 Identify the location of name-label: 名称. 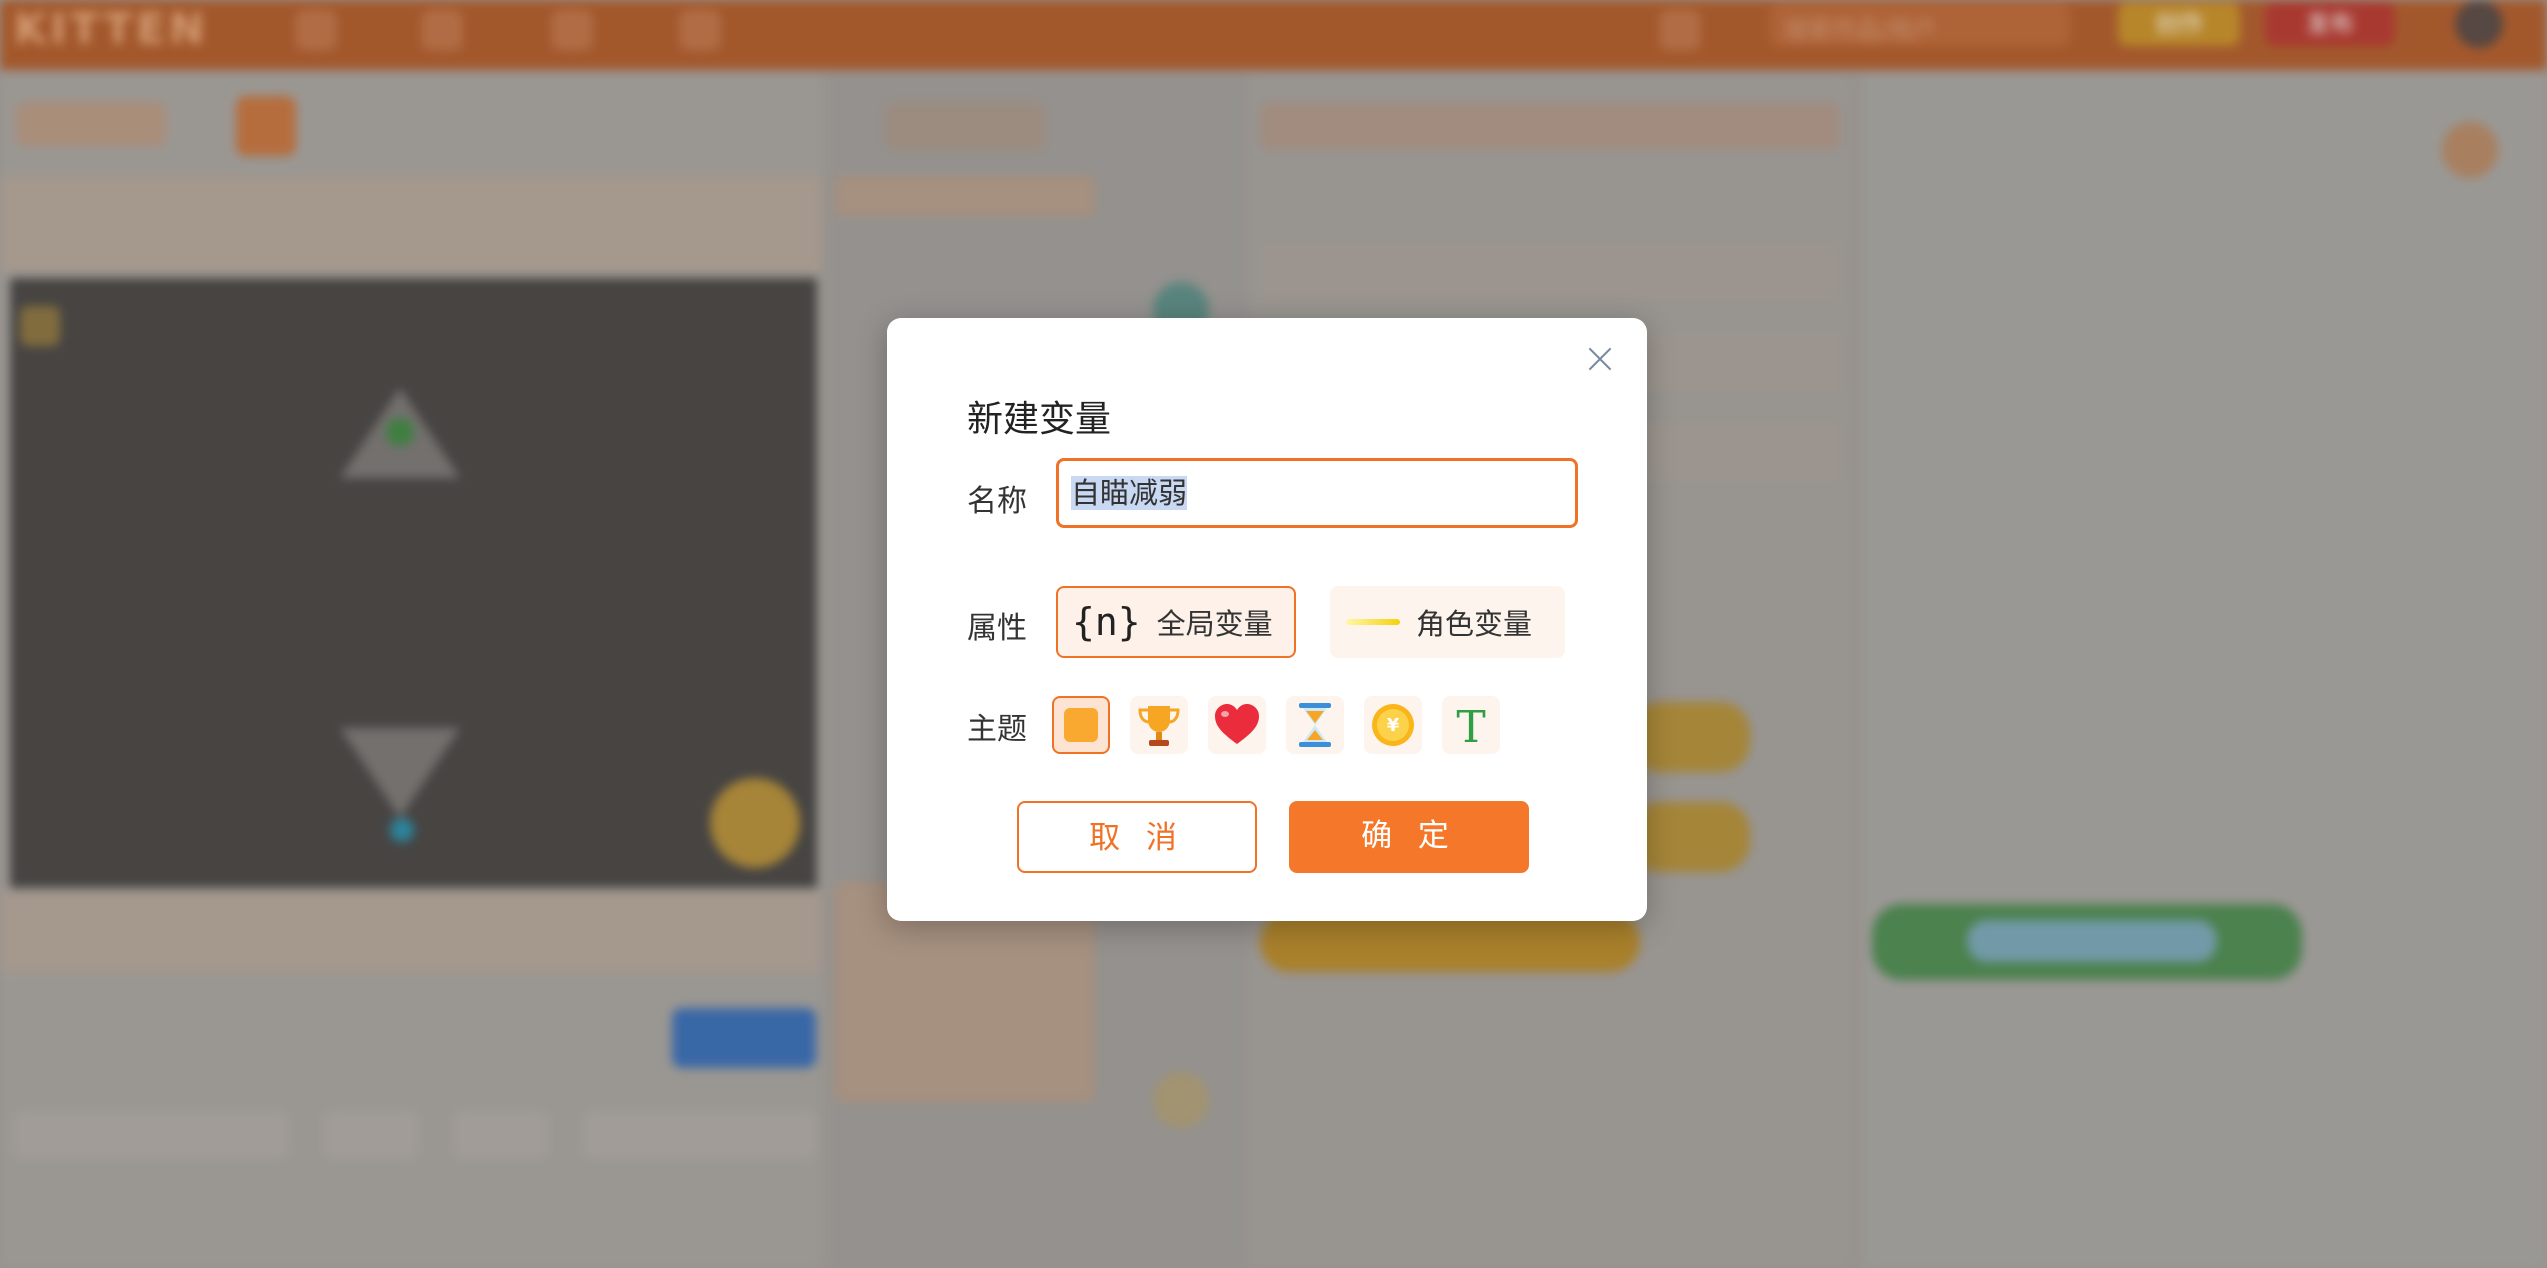
(997, 501).